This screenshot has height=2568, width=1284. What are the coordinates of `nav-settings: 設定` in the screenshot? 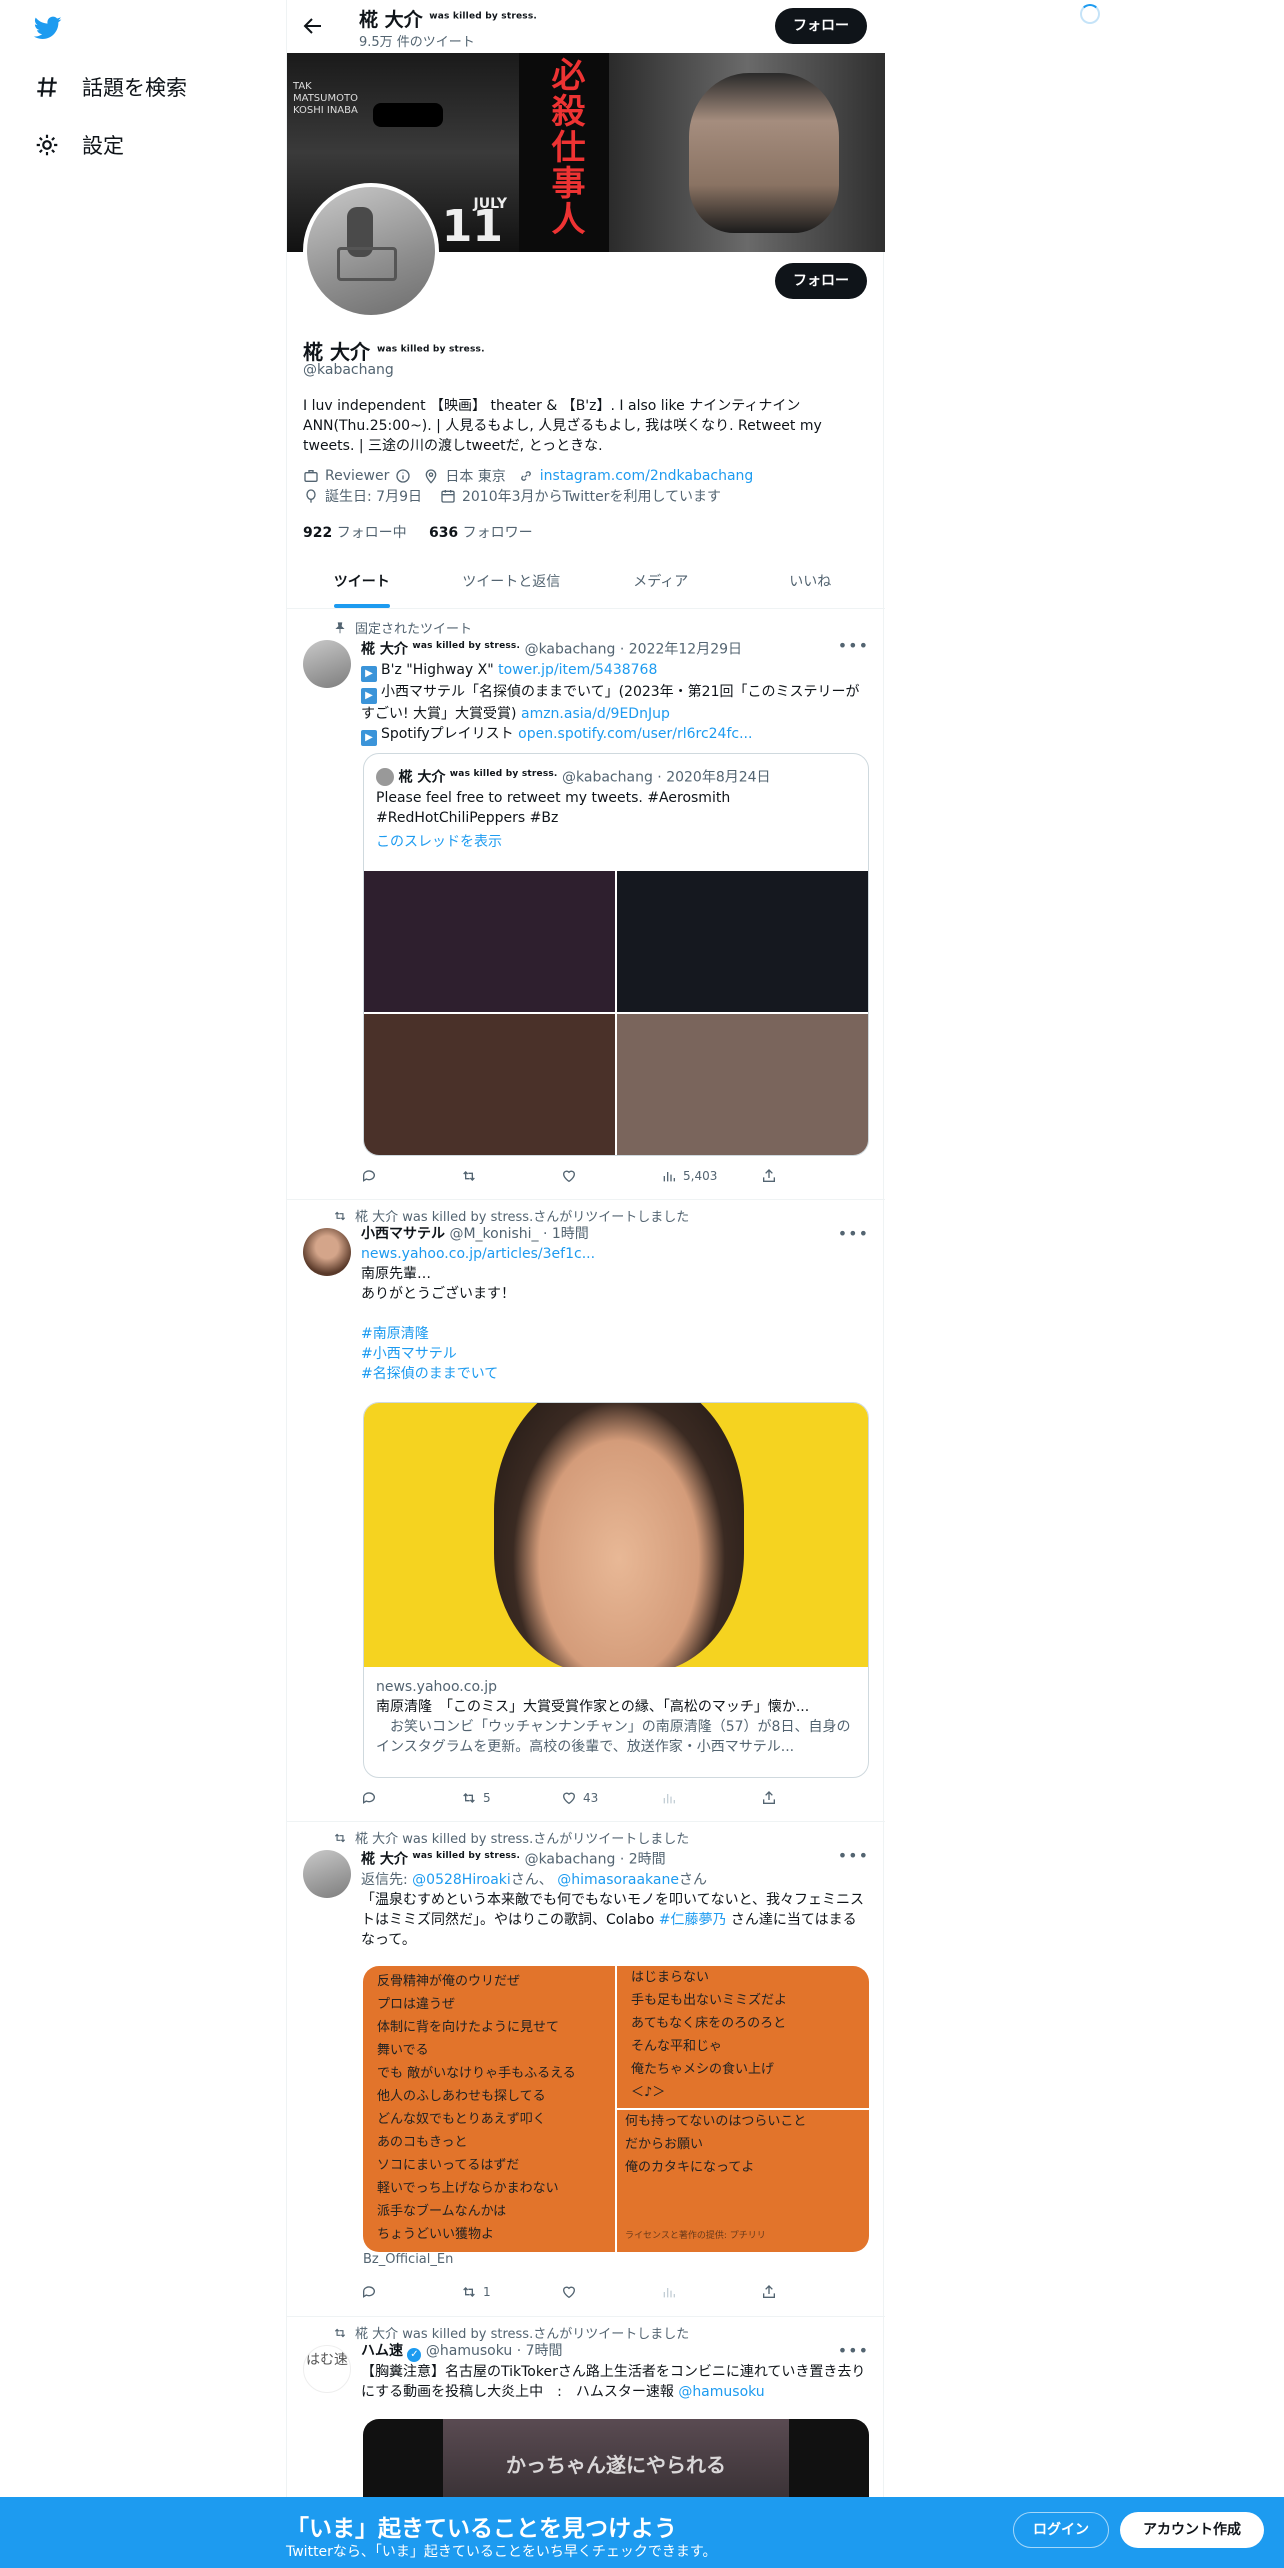 It's located at (79, 145).